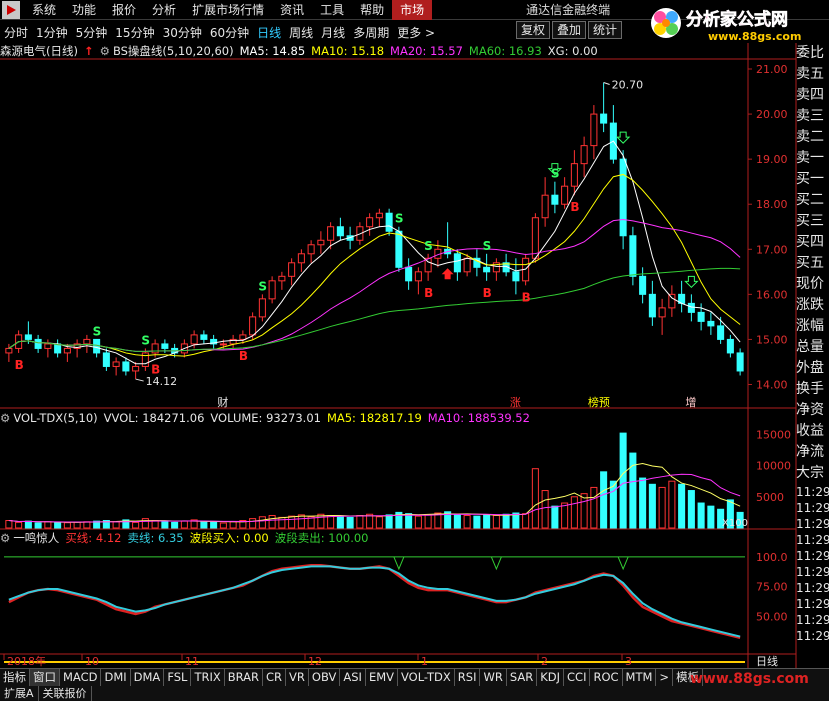  What do you see at coordinates (810, 452) in the screenshot?
I see `quote-field-label: 净流` at bounding box center [810, 452].